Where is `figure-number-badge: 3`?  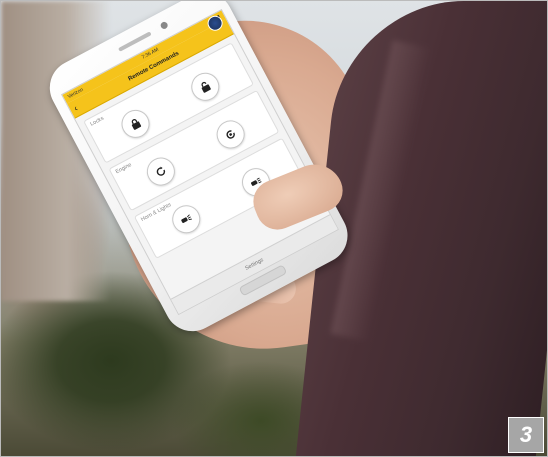 figure-number-badge: 3 is located at coordinates (526, 435).